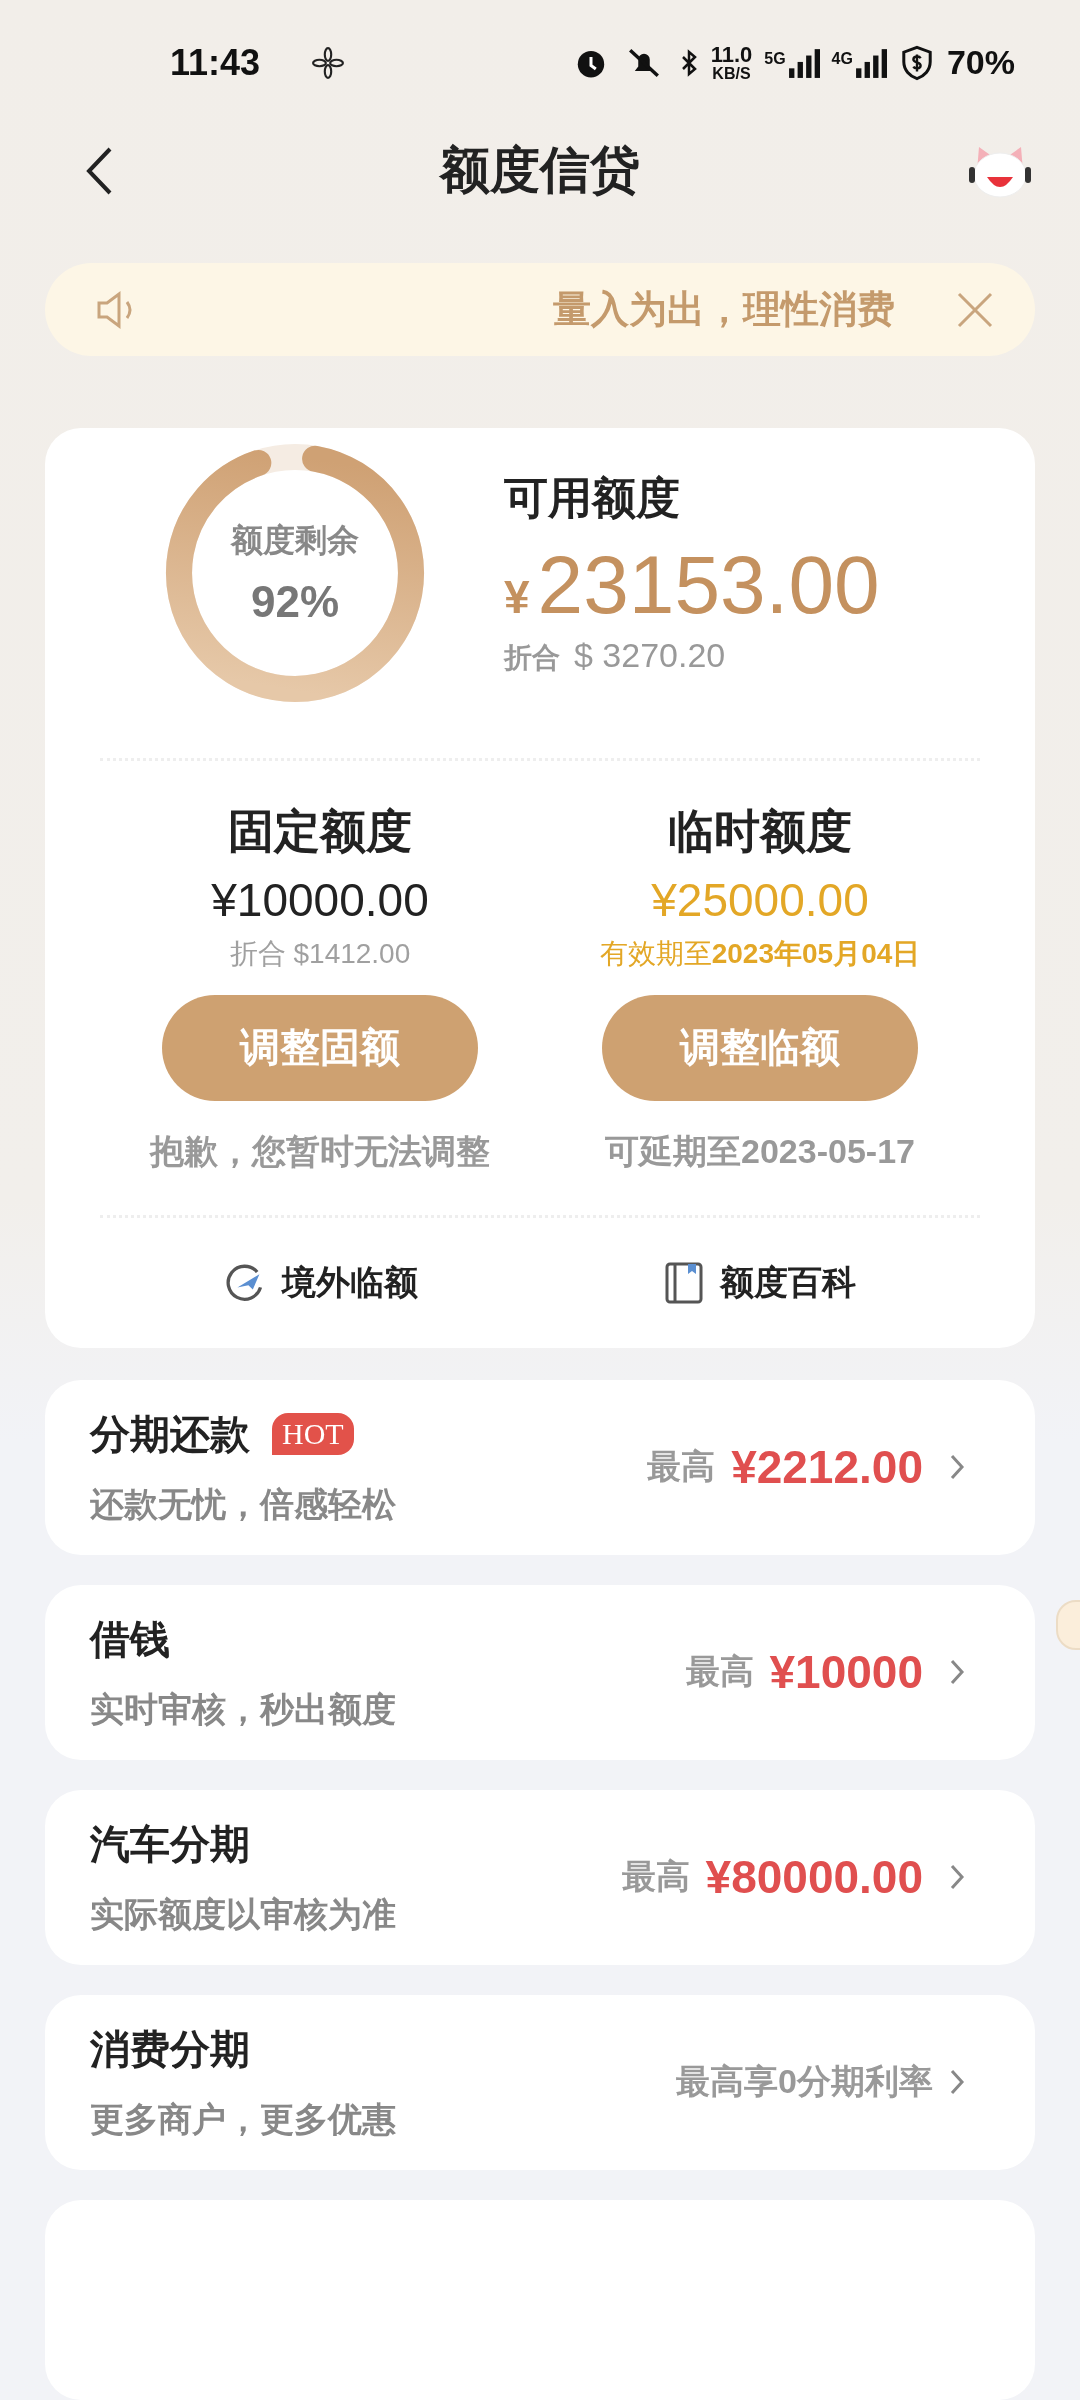  Describe the element at coordinates (788, 1282) in the screenshot. I see `link-label: 额度百科` at that location.